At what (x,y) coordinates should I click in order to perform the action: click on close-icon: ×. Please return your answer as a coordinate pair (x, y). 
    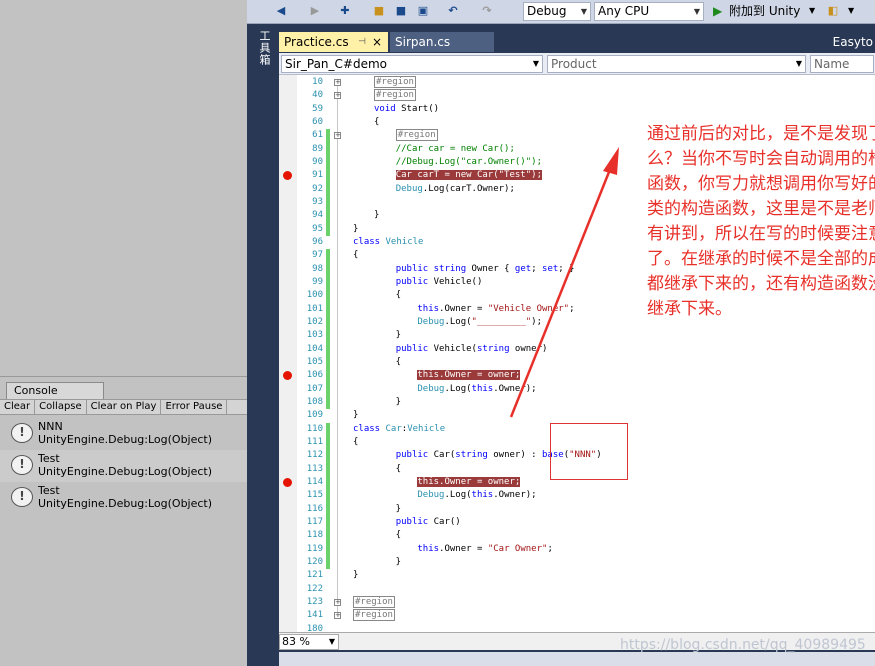
    Looking at the image, I should click on (377, 42).